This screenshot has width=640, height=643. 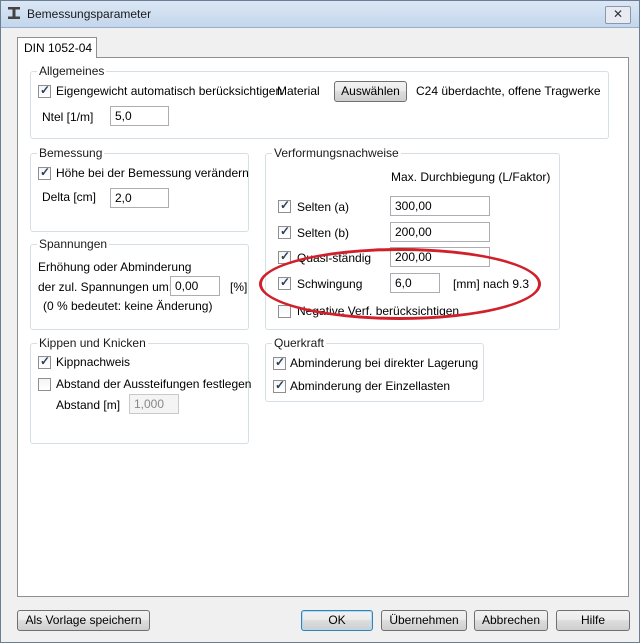 What do you see at coordinates (384, 363) in the screenshot?
I see `lagerung-label: Abminderung bei direkter Lagerung` at bounding box center [384, 363].